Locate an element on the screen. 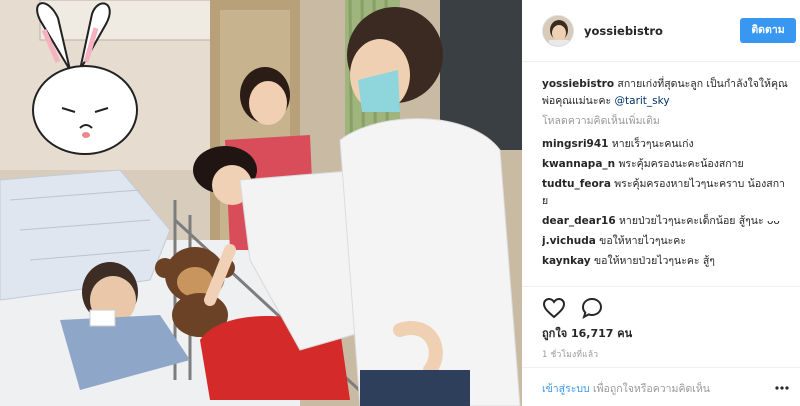  comment-item: mingsri941 หายเร็วๆนะคนเก่ง is located at coordinates (666, 144).